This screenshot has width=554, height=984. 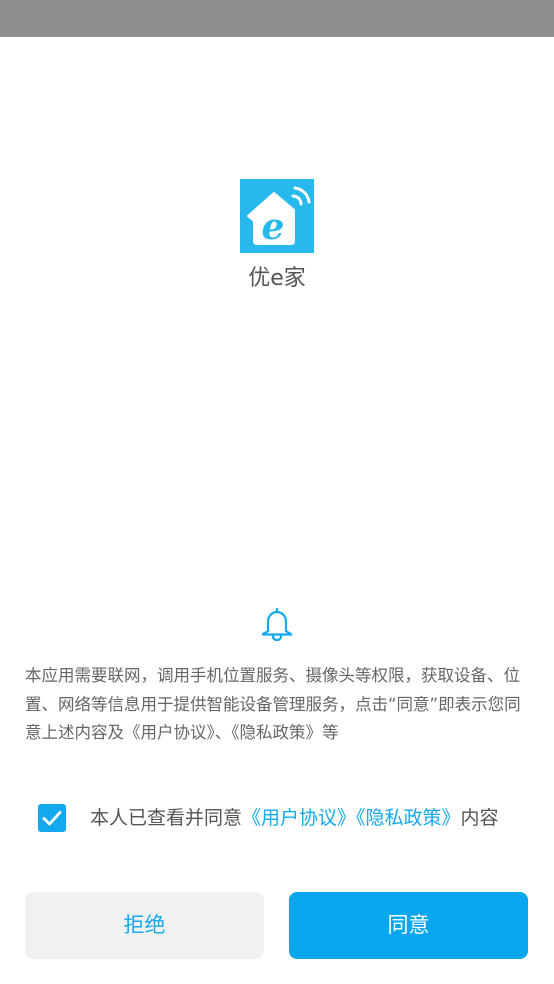 I want to click on reject-button: 拒绝, so click(x=144, y=925).